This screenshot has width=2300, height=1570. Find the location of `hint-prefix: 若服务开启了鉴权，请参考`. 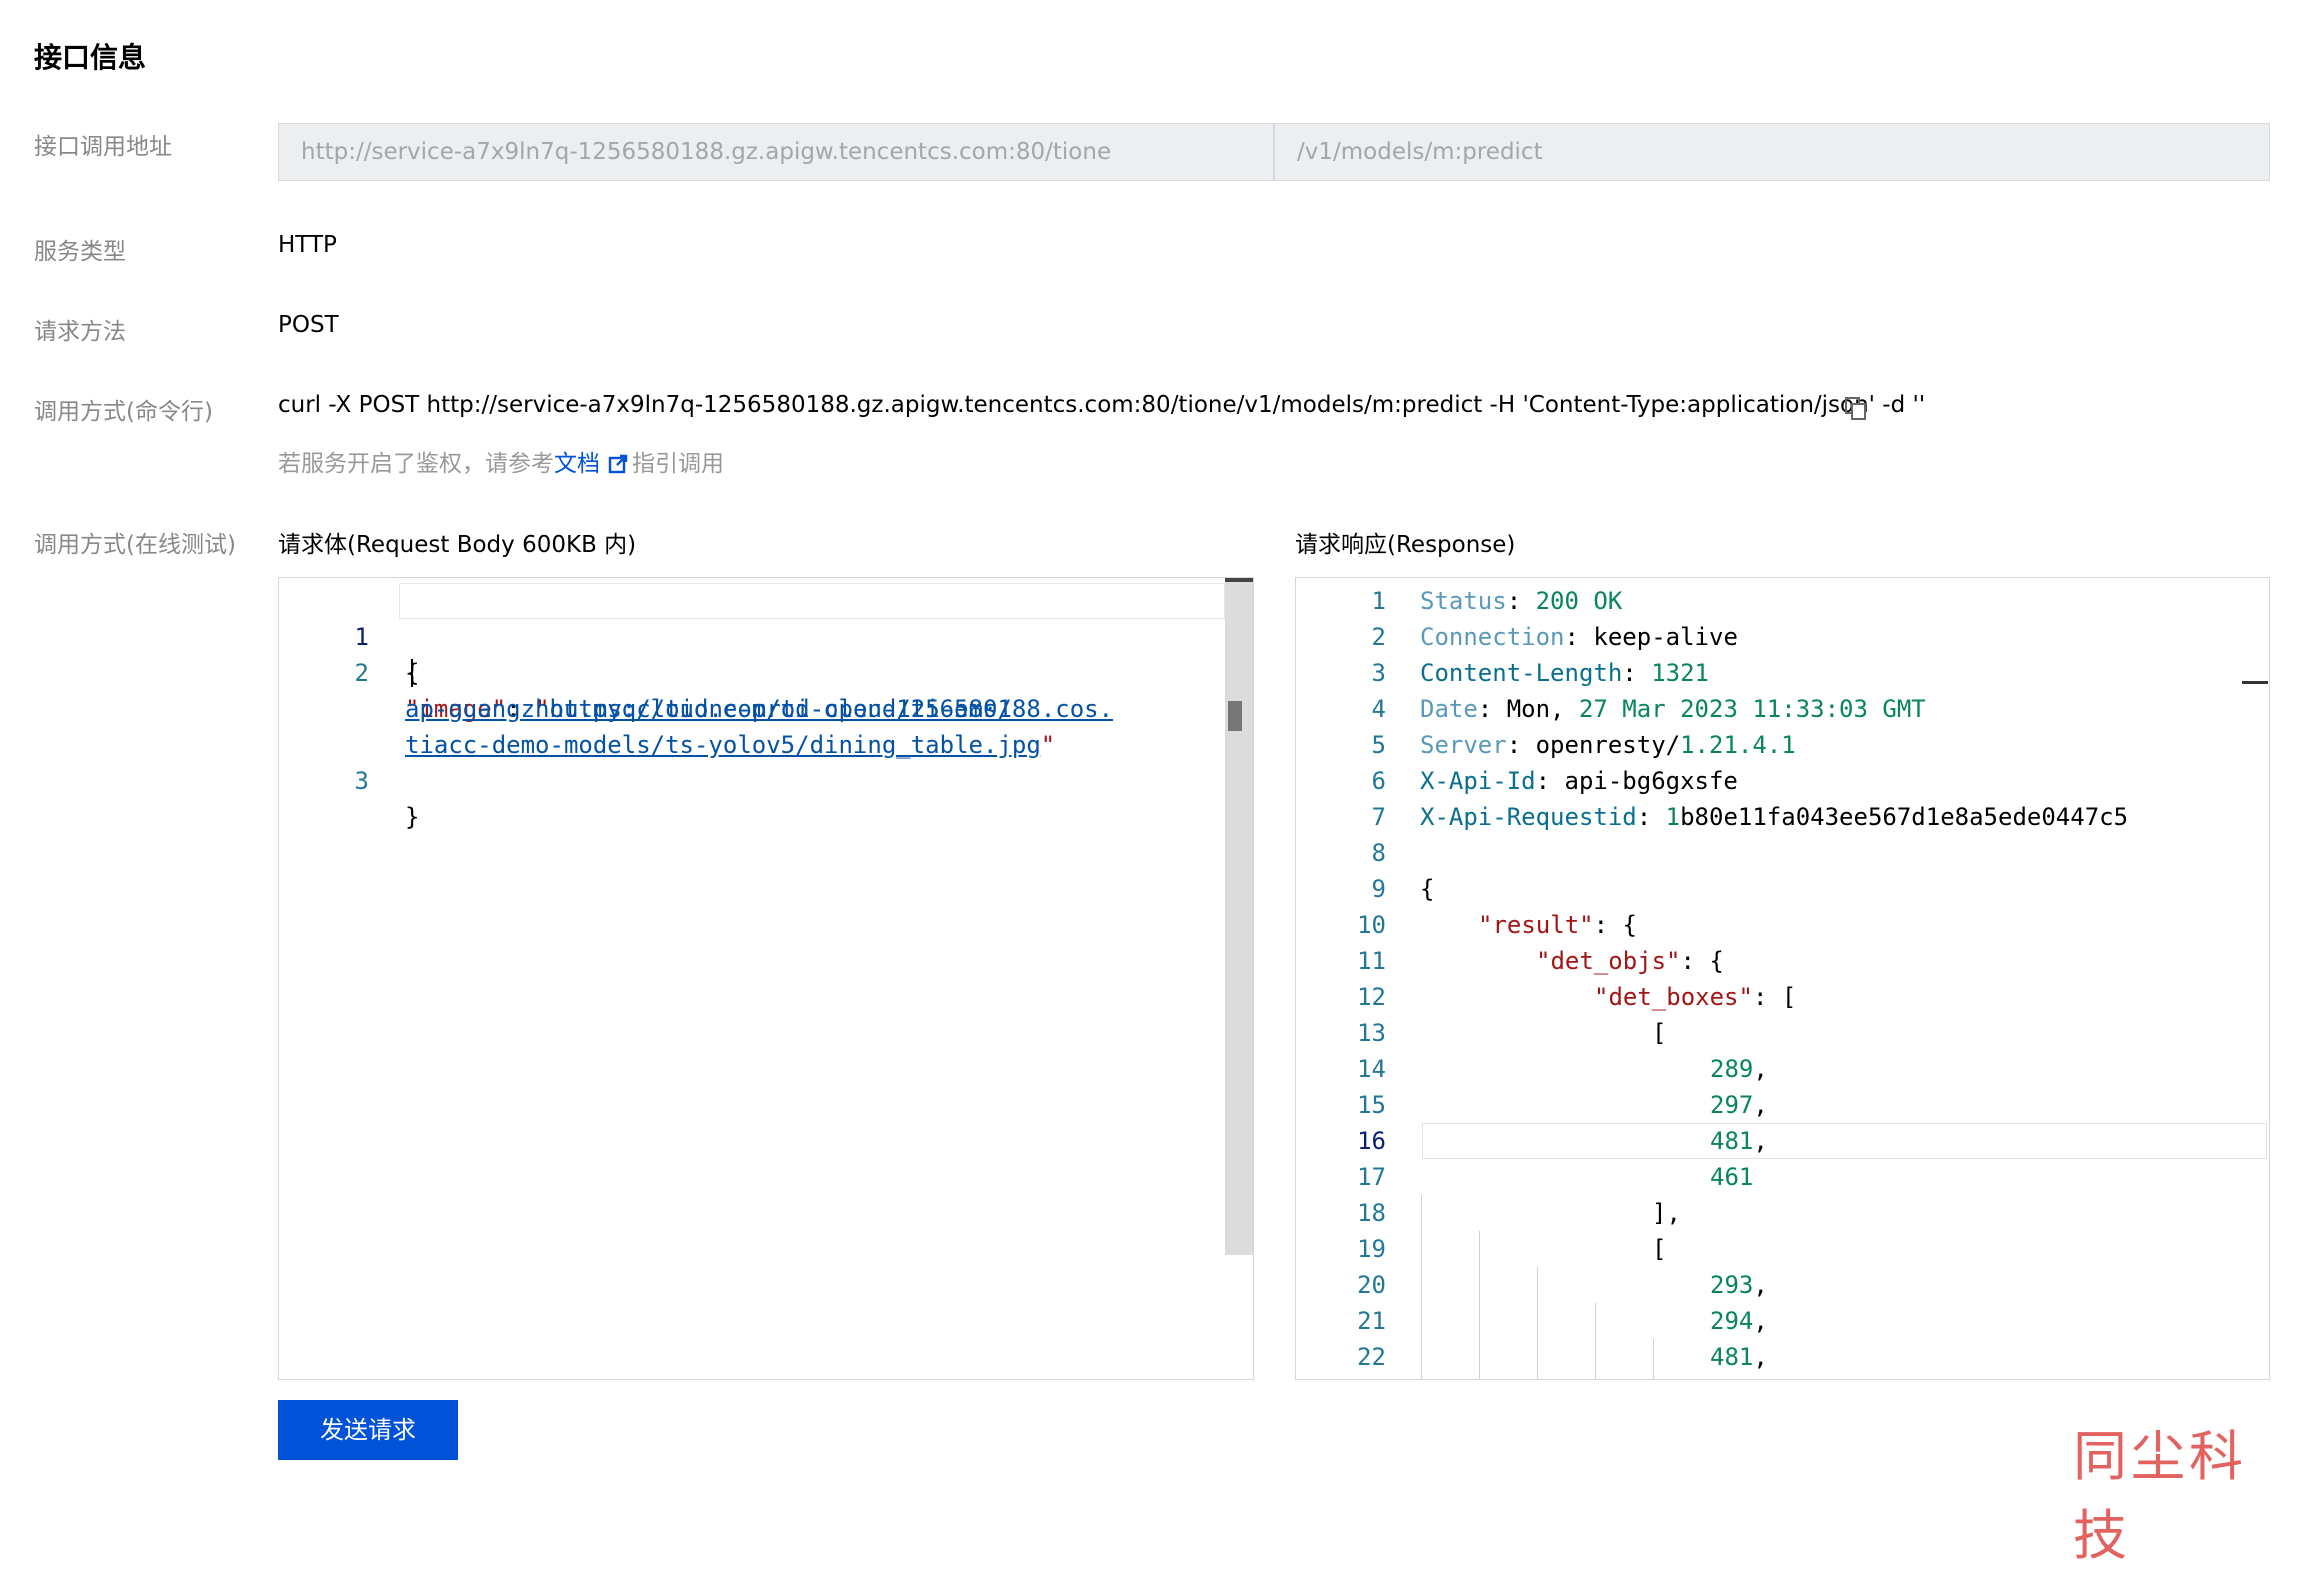

hint-prefix: 若服务开启了鉴权，请参考 is located at coordinates (416, 464).